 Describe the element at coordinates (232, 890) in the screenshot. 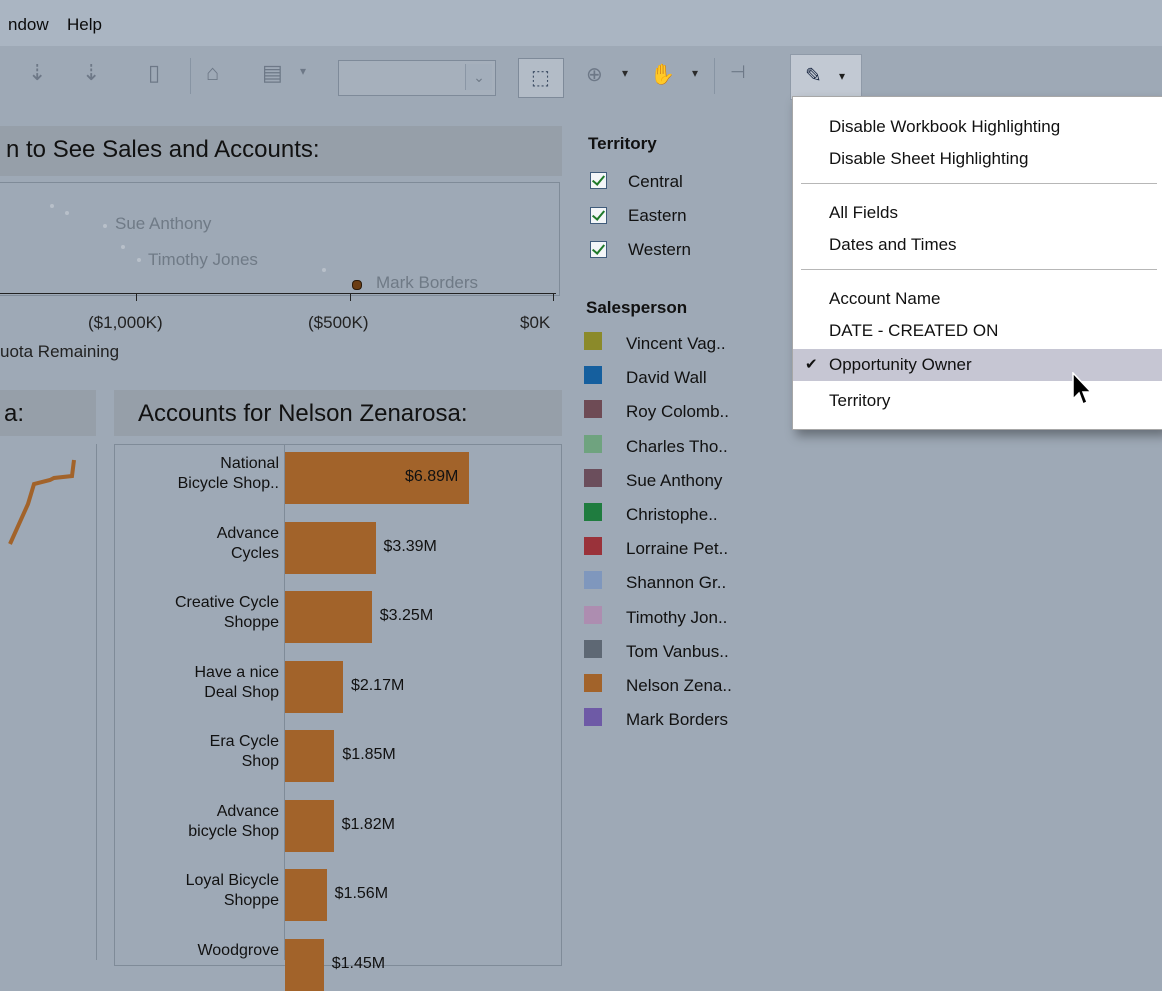

I see `category-label: Loyal Bicycle Shoppe` at that location.